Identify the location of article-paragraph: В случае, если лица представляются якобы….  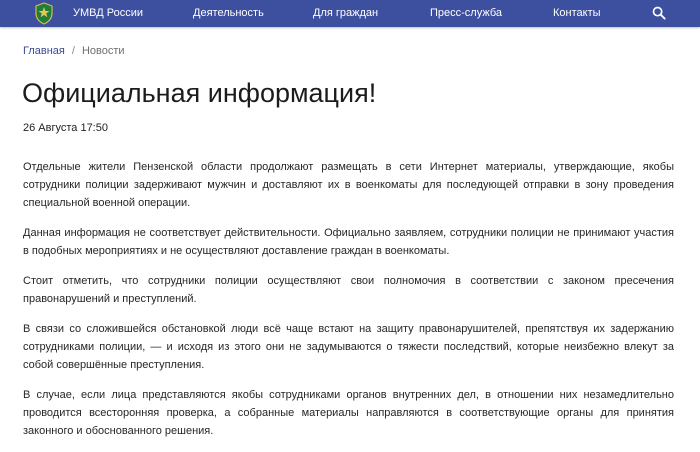
(348, 413).